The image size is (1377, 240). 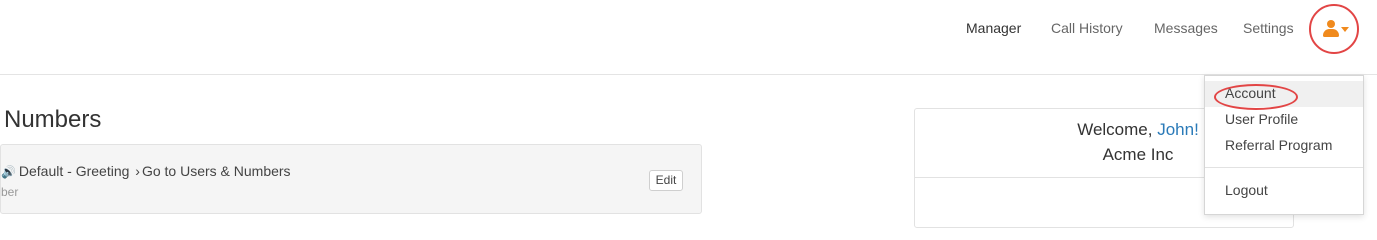 I want to click on user-name: John!, so click(x=1178, y=129).